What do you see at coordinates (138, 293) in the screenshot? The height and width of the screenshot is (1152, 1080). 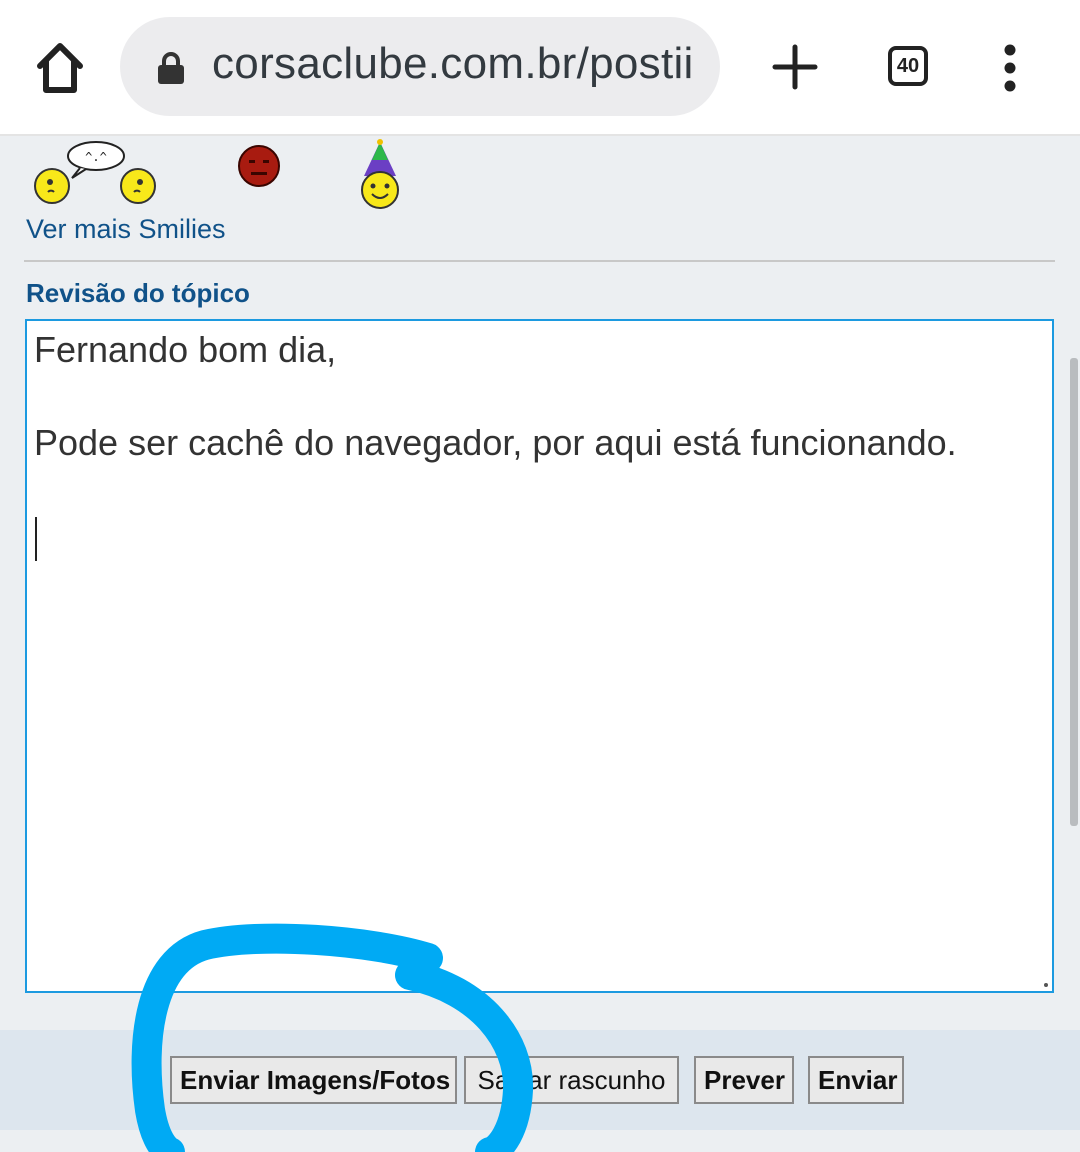 I see `topic-review-title: Revisão do tópico` at bounding box center [138, 293].